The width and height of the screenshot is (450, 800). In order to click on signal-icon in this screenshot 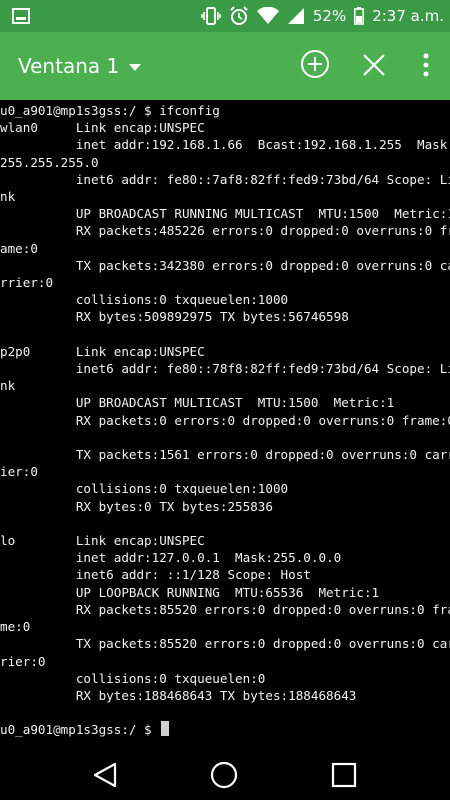, I will do `click(296, 16)`.